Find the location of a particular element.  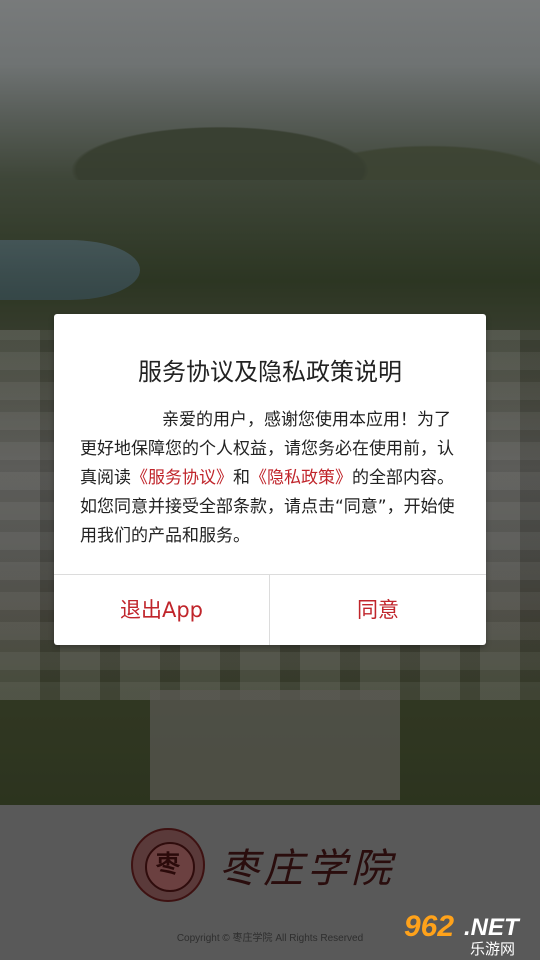

university-seal-icon: 枣 is located at coordinates (168, 865).